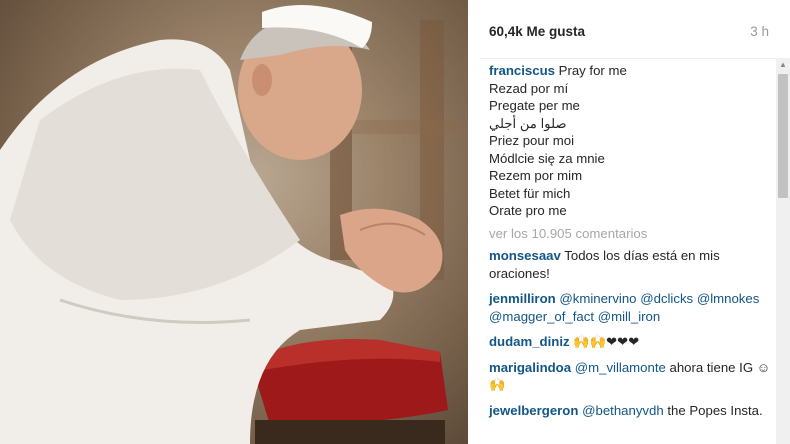 This screenshot has width=790, height=444. I want to click on scrollbar-thumb, so click(783, 136).